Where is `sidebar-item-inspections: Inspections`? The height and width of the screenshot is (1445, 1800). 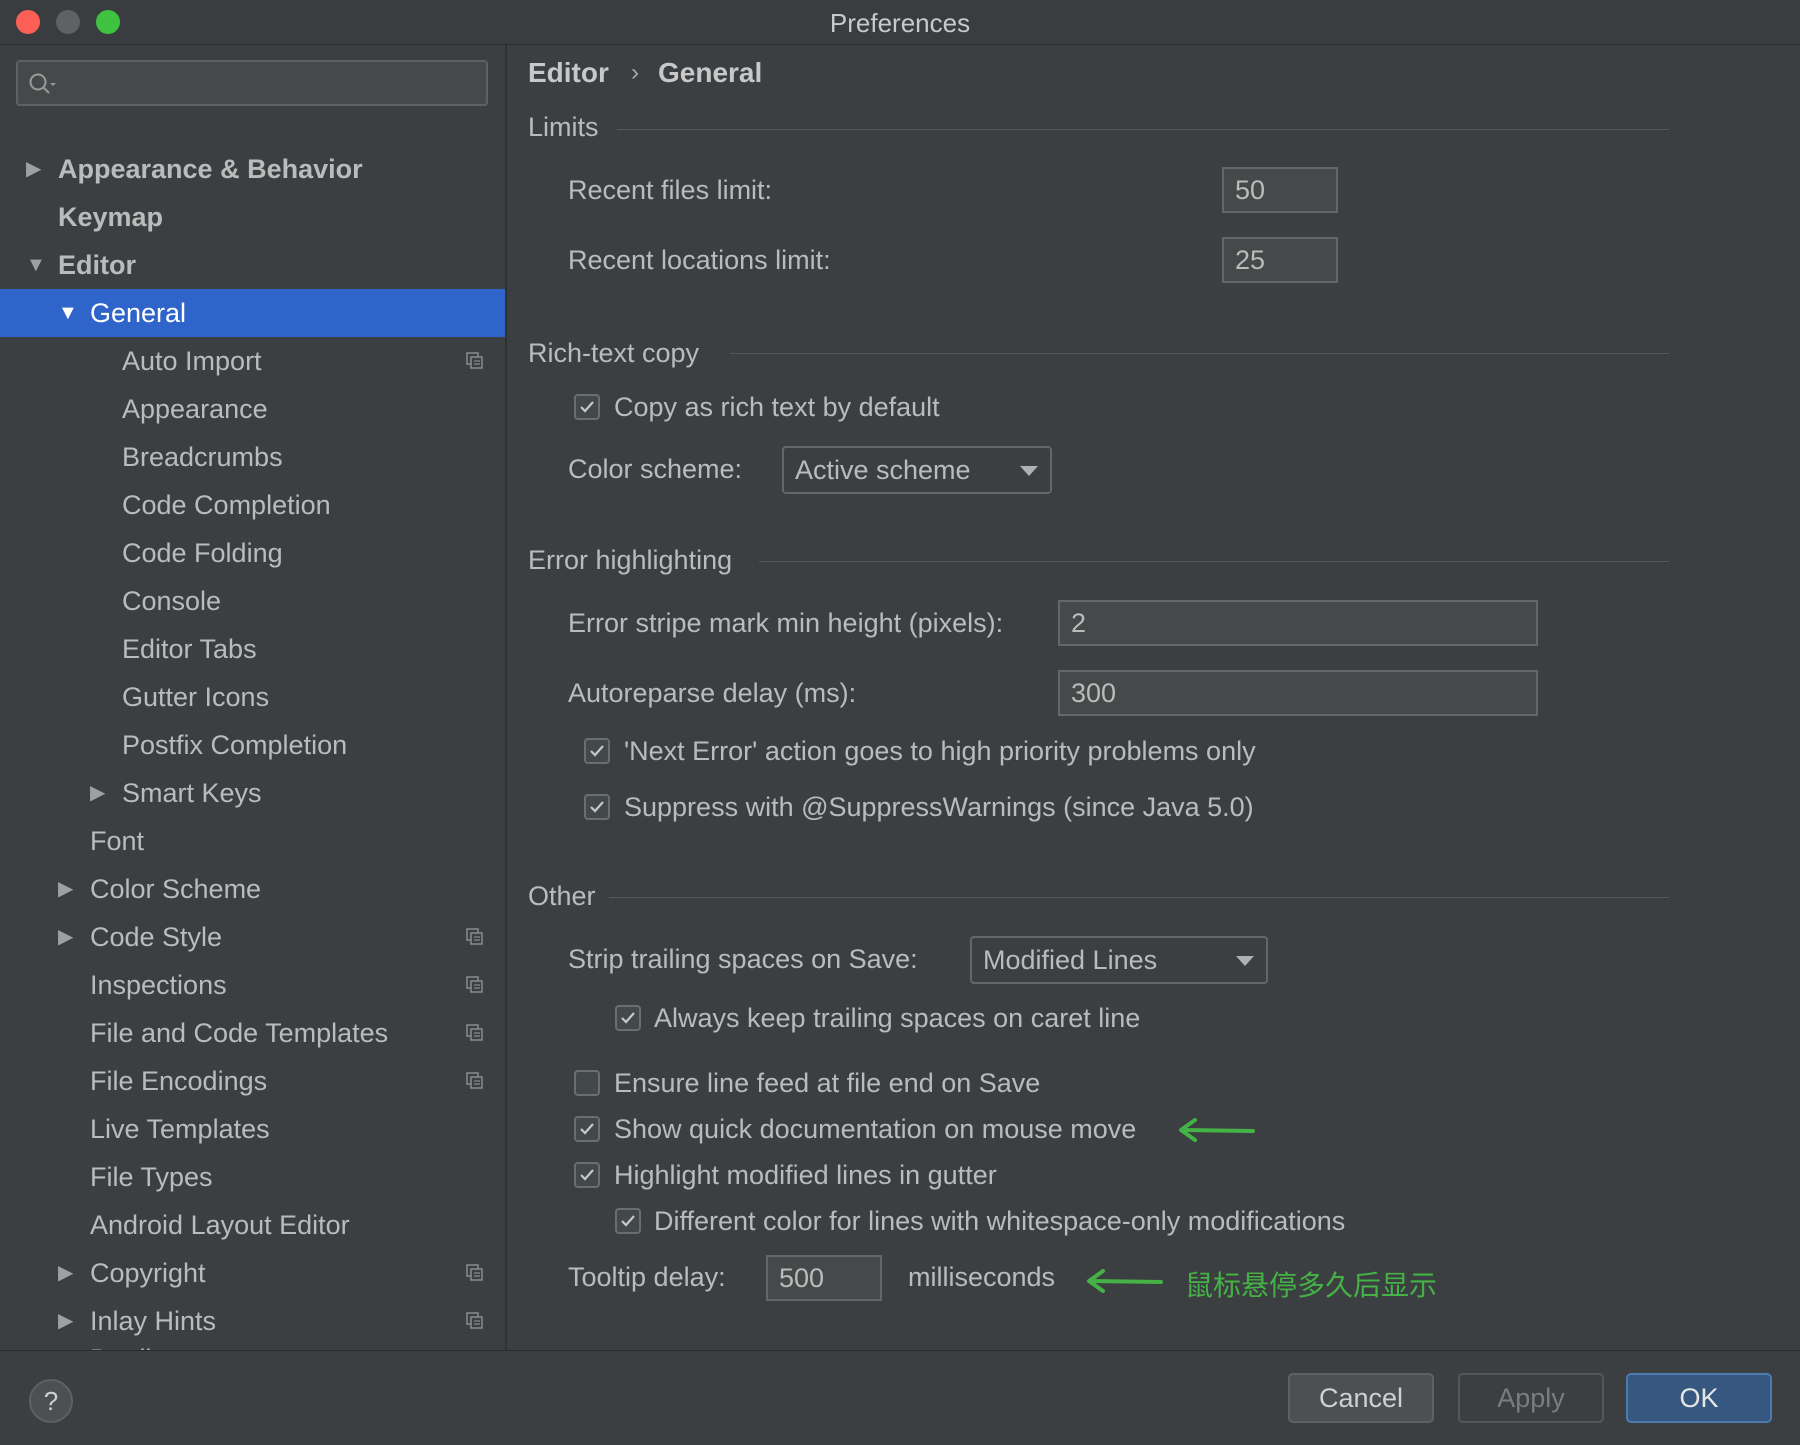 sidebar-item-inspections: Inspections is located at coordinates (252, 985).